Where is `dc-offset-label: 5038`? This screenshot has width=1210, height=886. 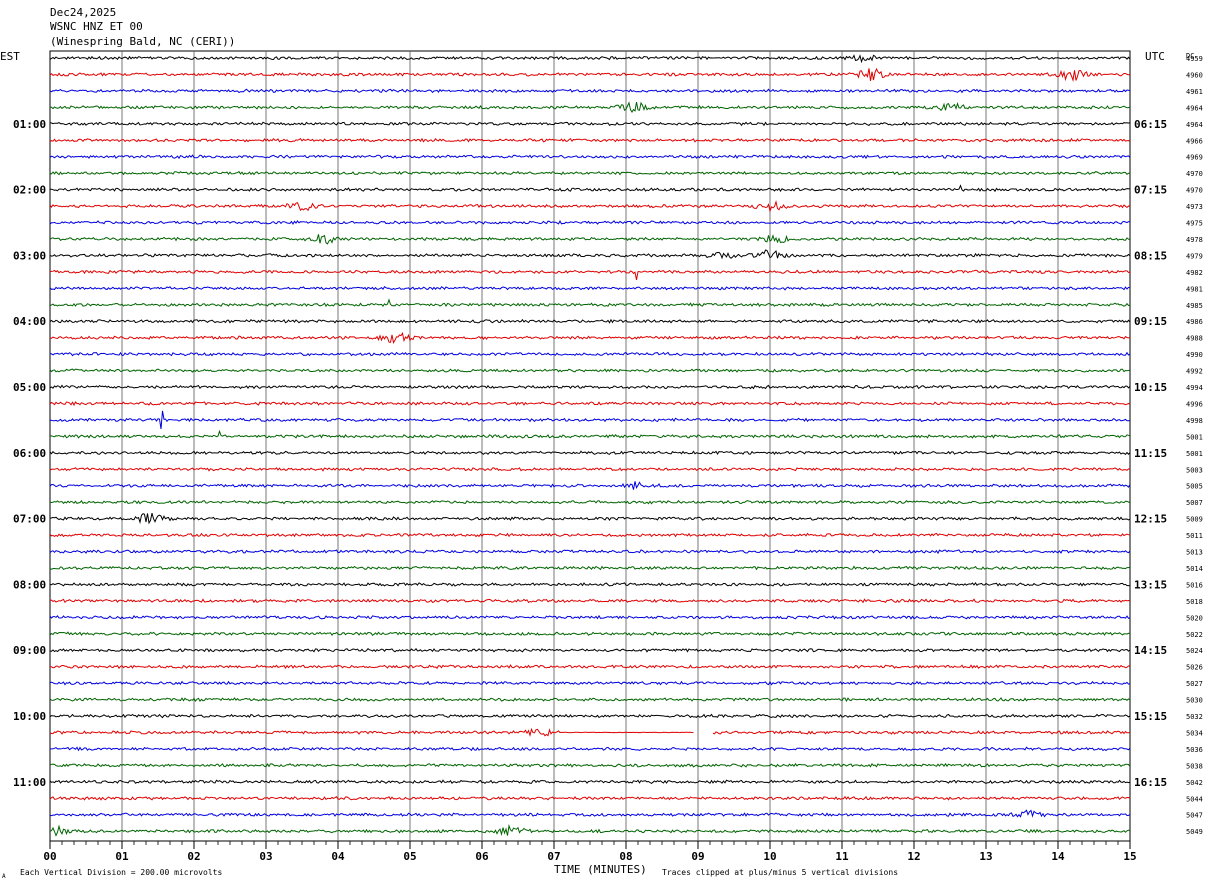
dc-offset-label: 5038 is located at coordinates (1194, 766).